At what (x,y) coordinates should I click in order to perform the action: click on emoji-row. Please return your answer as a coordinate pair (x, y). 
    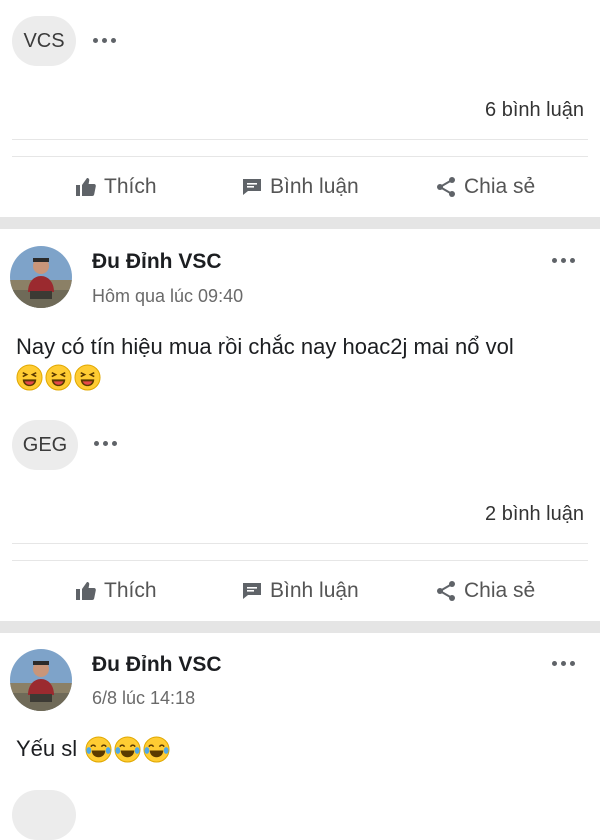
    Looking at the image, I should click on (58, 377).